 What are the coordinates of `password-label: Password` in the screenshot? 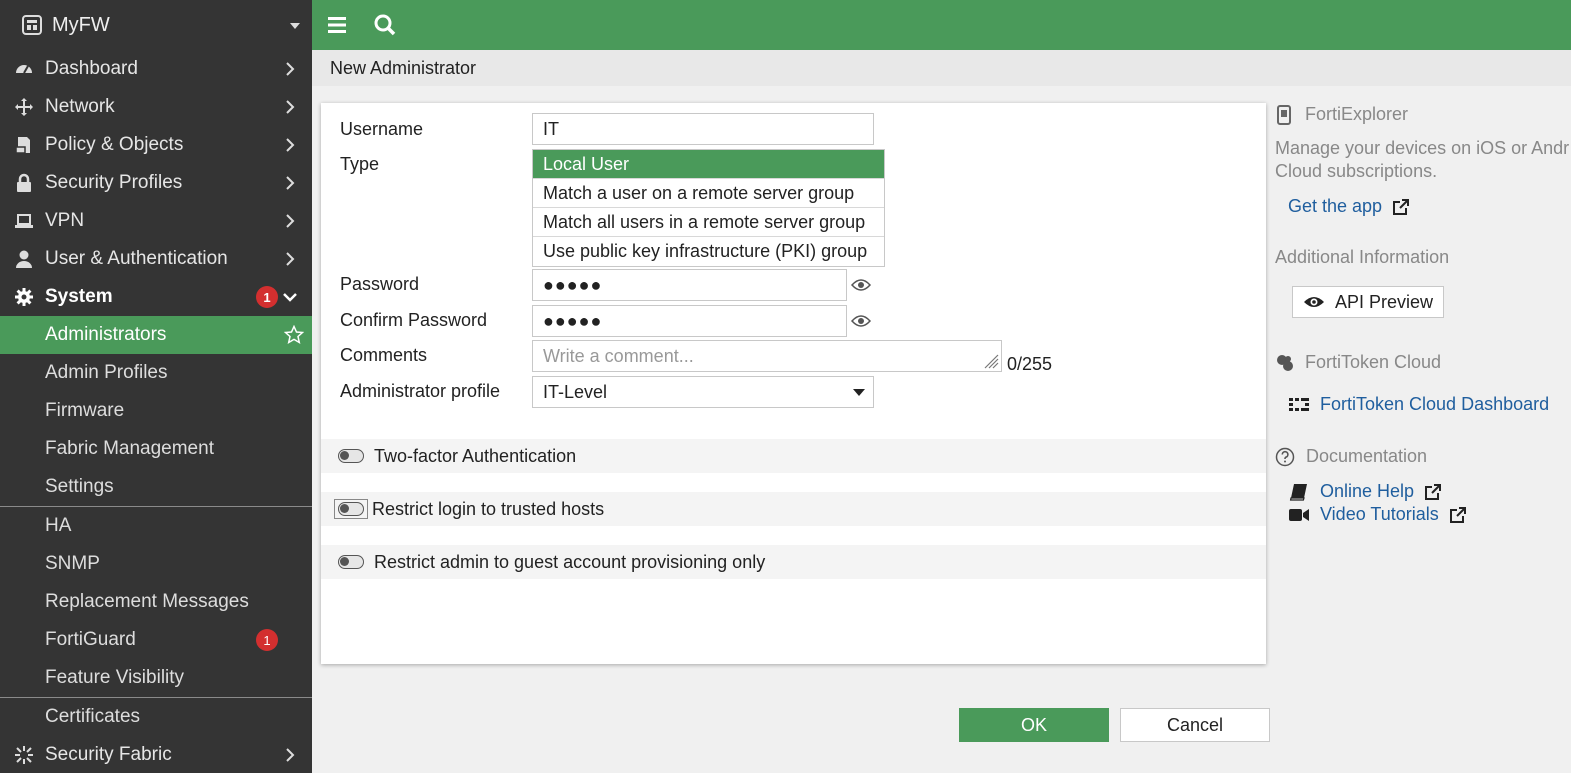 It's located at (380, 284).